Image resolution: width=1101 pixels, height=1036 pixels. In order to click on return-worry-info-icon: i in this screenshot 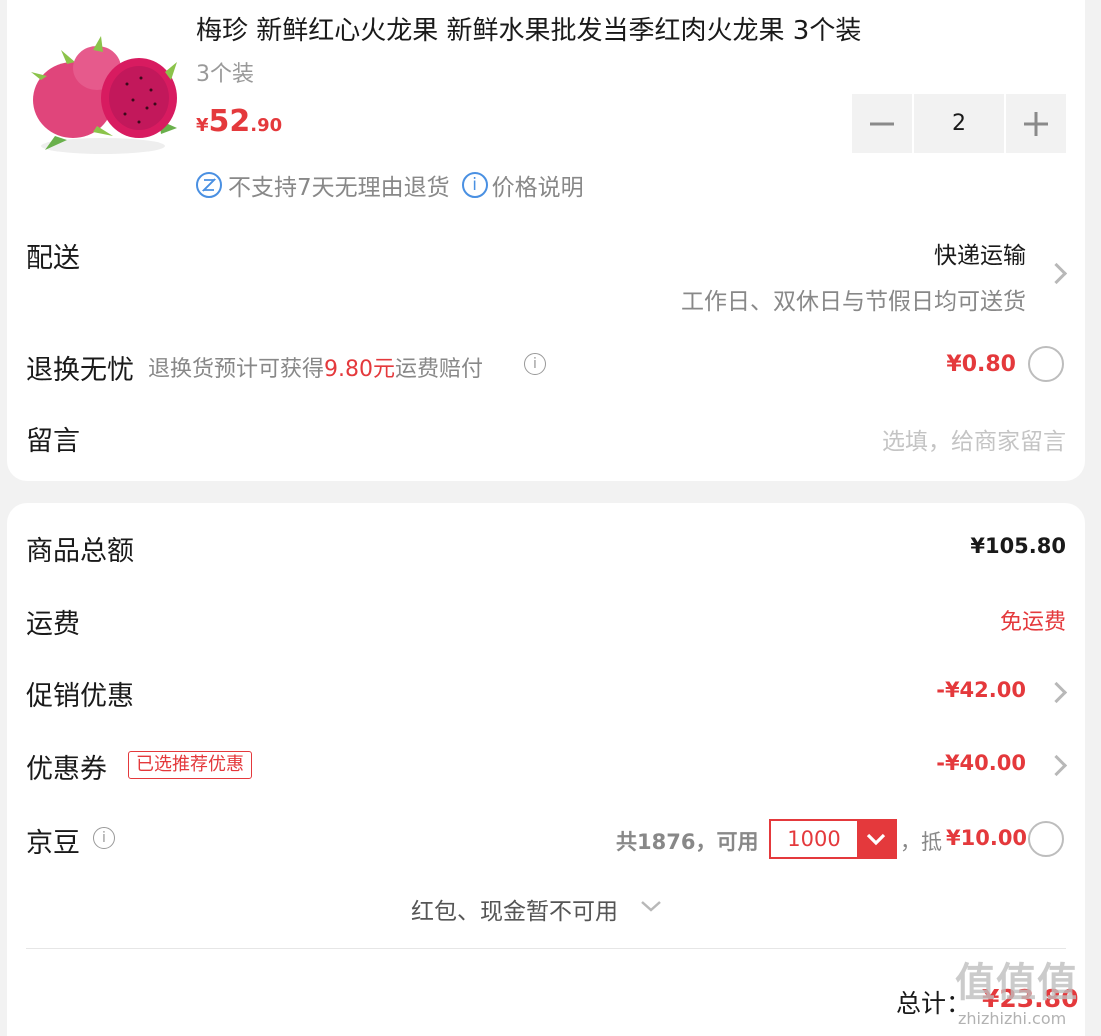, I will do `click(535, 364)`.